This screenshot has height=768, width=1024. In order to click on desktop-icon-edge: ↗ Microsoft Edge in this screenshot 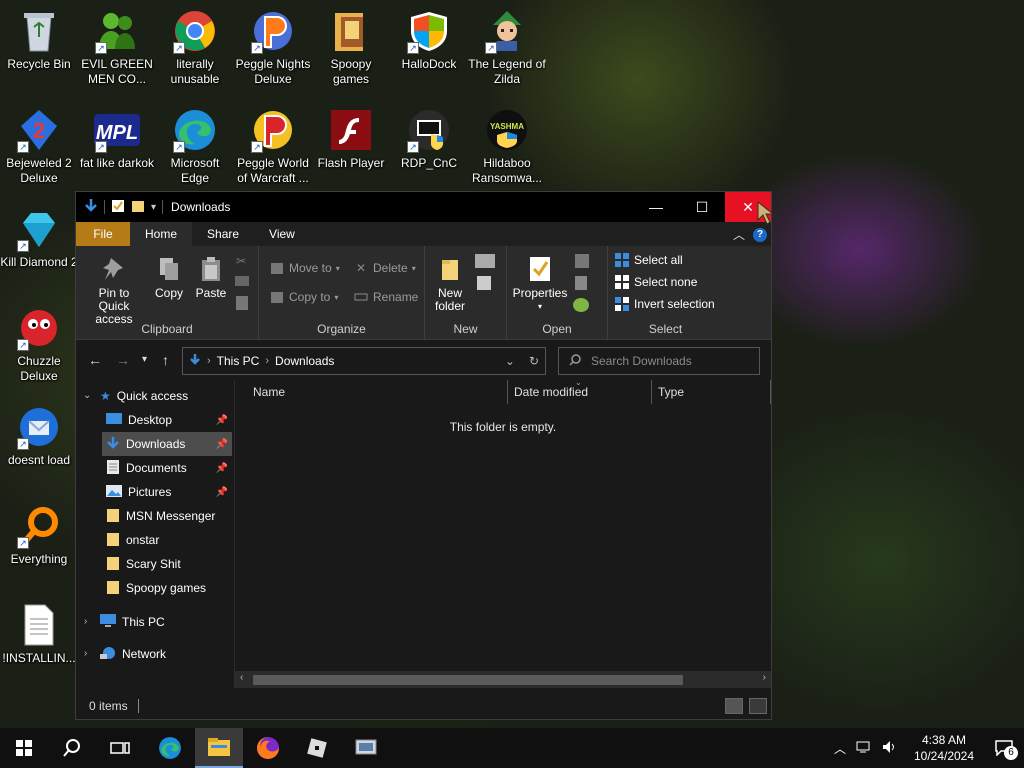, I will do `click(195, 146)`.